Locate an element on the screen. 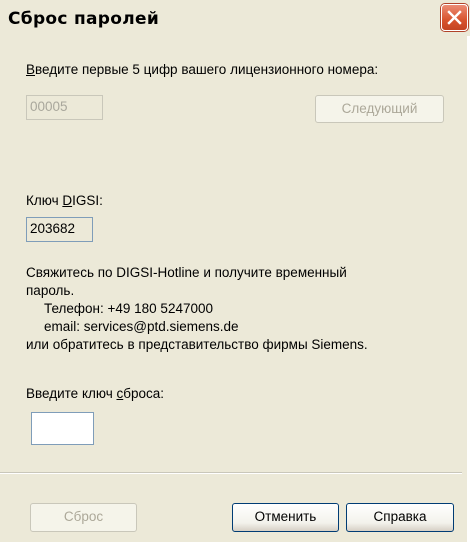  license-prompt-mnemonic: В is located at coordinates (31, 69).